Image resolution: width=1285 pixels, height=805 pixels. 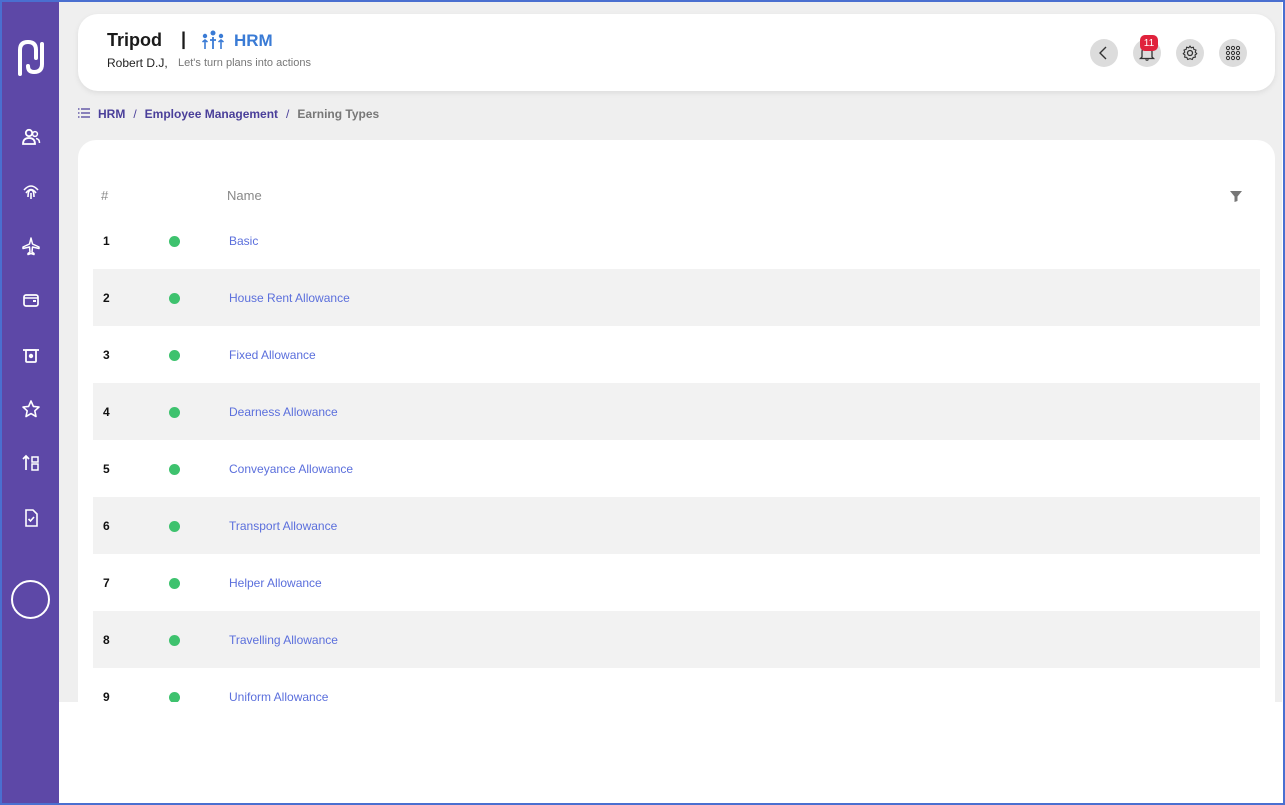 I want to click on filter-icon, so click(x=1236, y=196).